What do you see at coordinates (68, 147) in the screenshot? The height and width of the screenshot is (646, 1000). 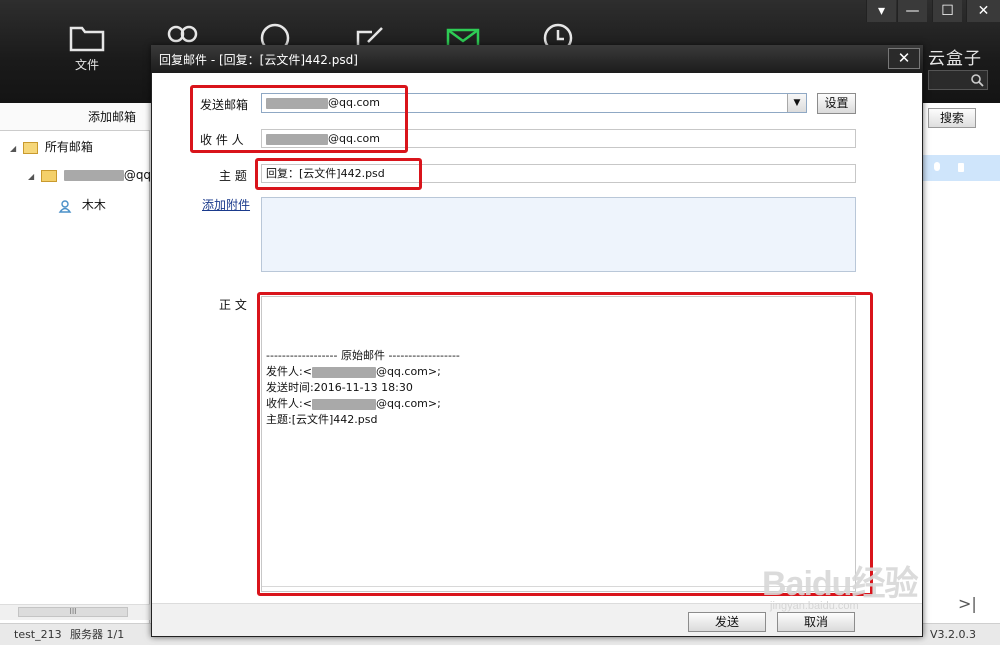 I see `tree-item-all-mail-label: 所有邮箱` at bounding box center [68, 147].